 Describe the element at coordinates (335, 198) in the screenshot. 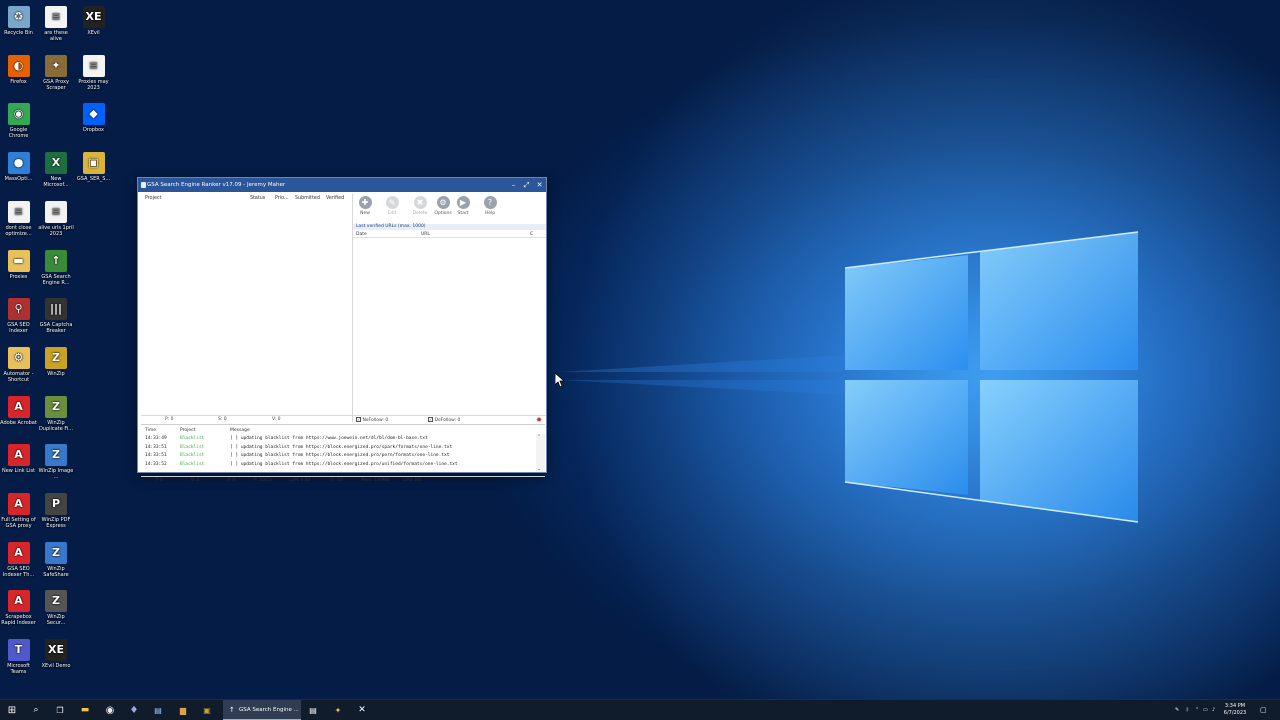

I see `column-verified: Verified` at that location.